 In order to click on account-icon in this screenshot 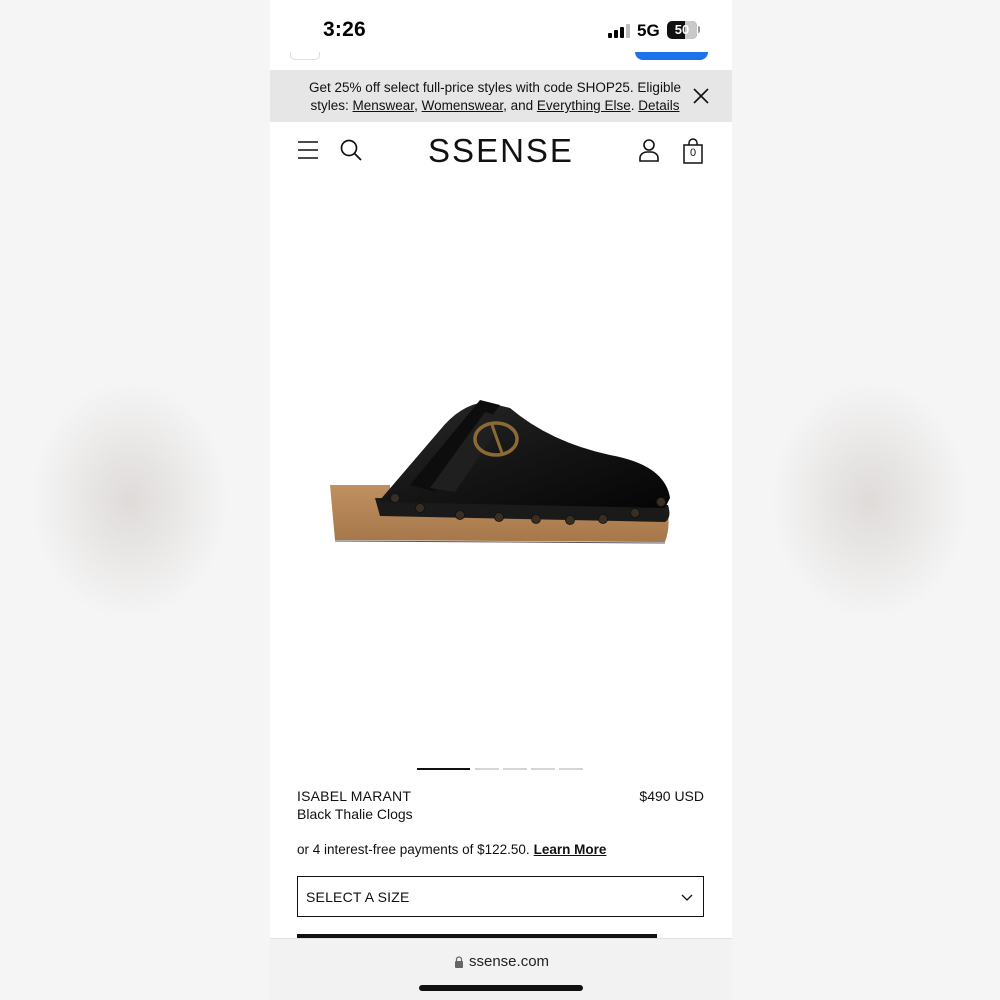, I will do `click(649, 150)`.